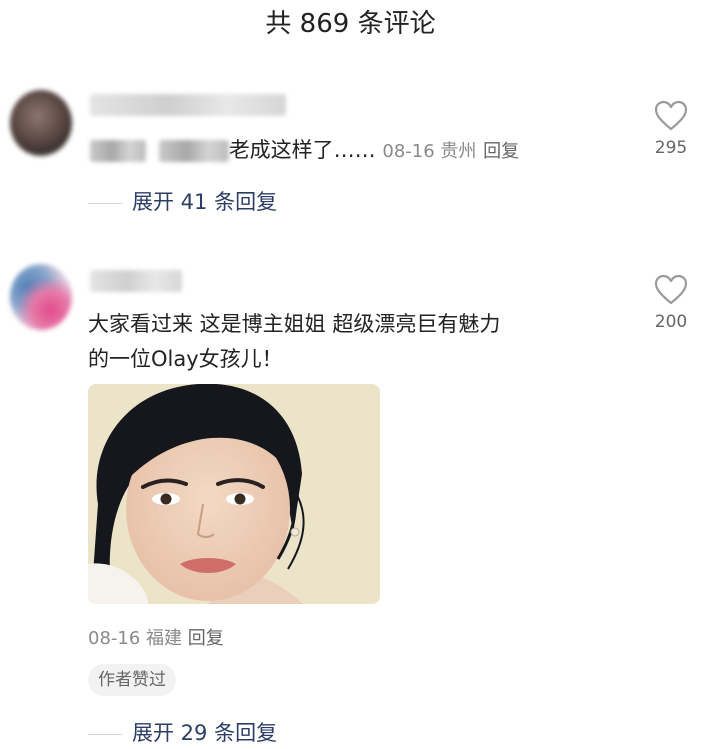 The width and height of the screenshot is (701, 749). I want to click on portrait-photo, so click(234, 494).